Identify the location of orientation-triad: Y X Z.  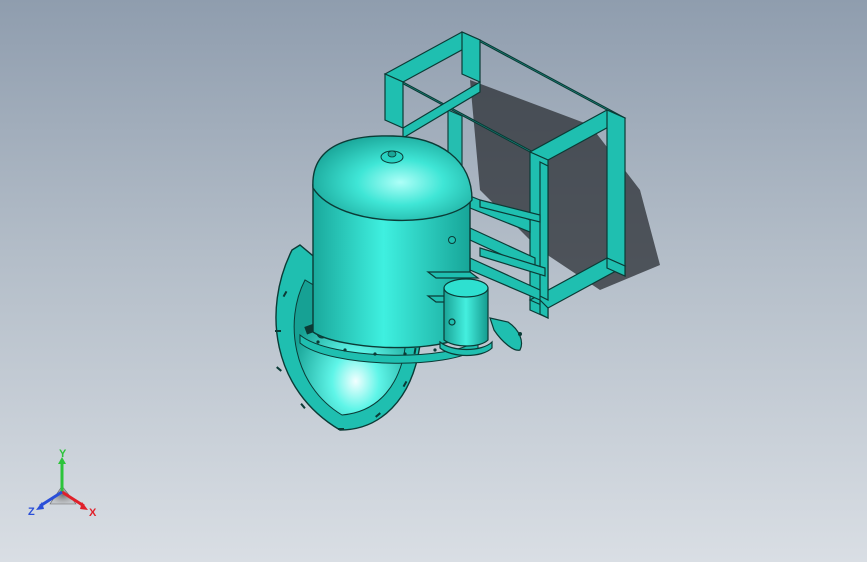
(64, 486).